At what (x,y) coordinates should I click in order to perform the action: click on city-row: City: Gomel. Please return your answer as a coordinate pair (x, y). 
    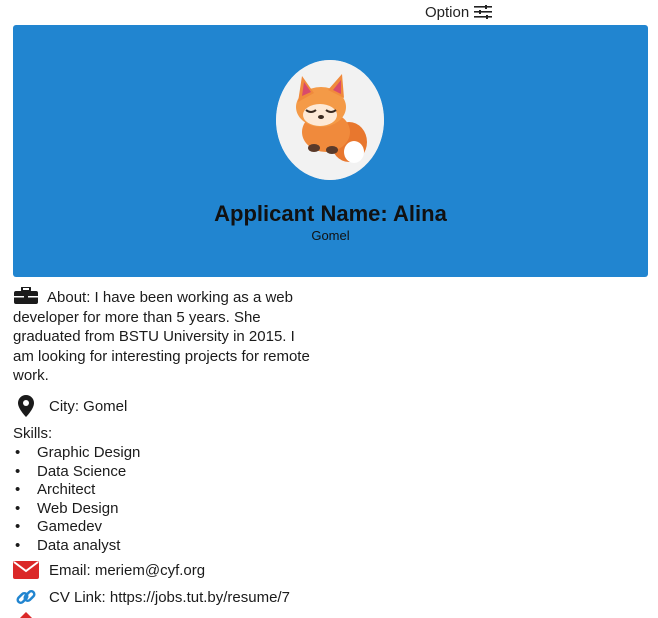
    Looking at the image, I should click on (70, 406).